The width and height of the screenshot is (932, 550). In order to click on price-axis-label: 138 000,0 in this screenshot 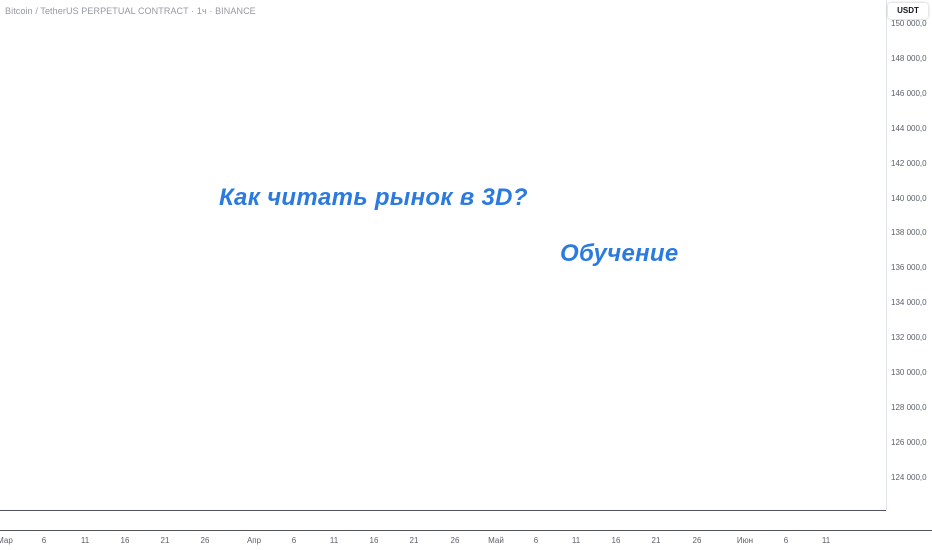, I will do `click(909, 233)`.